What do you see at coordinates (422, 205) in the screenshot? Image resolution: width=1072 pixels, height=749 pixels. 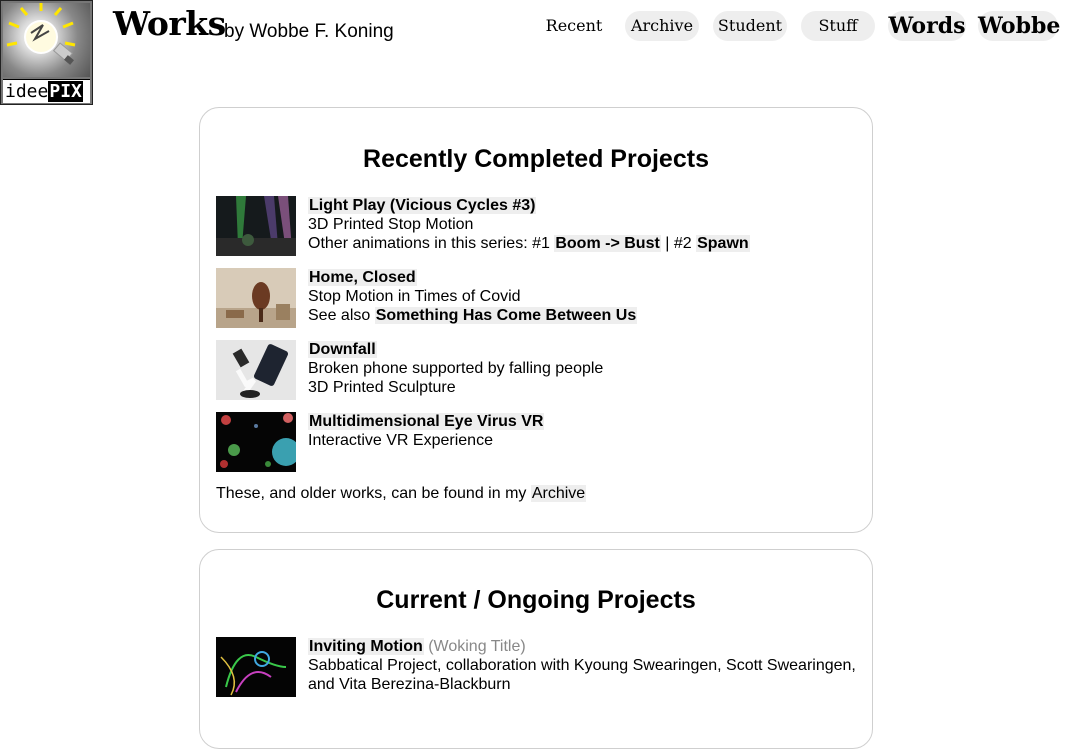 I see `project-title-link: Light Play (Vicious Cycles #3)` at bounding box center [422, 205].